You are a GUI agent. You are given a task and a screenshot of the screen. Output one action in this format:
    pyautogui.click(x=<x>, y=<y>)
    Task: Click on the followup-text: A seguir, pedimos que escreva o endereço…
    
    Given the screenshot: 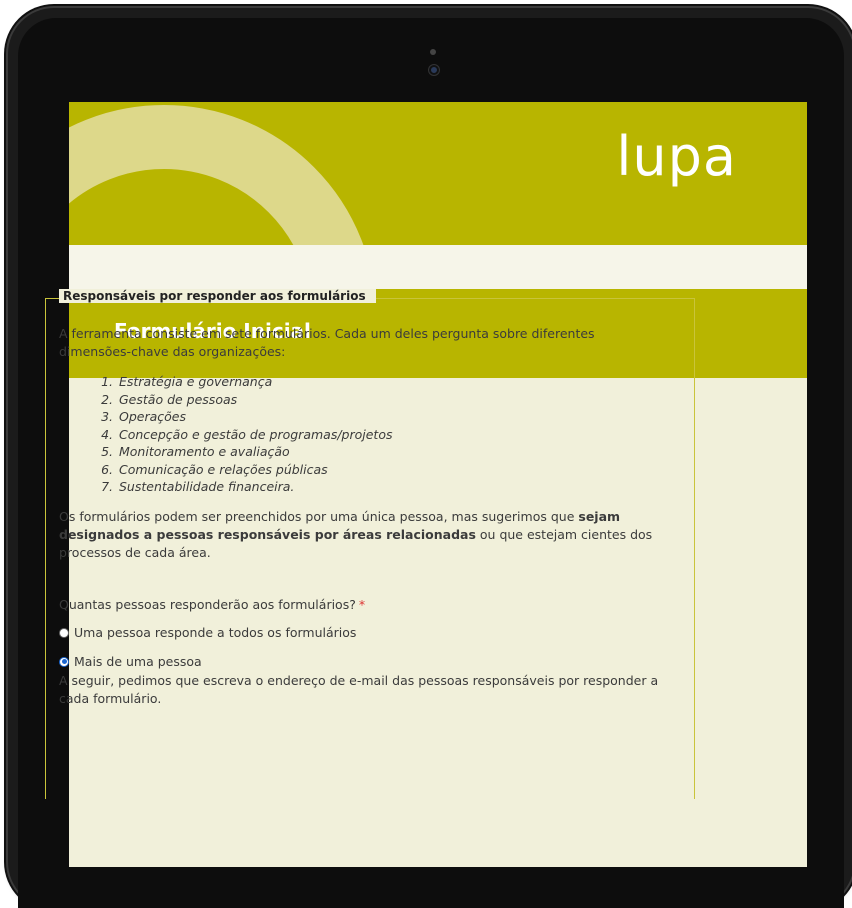 What is the action you would take?
    pyautogui.click(x=359, y=689)
    